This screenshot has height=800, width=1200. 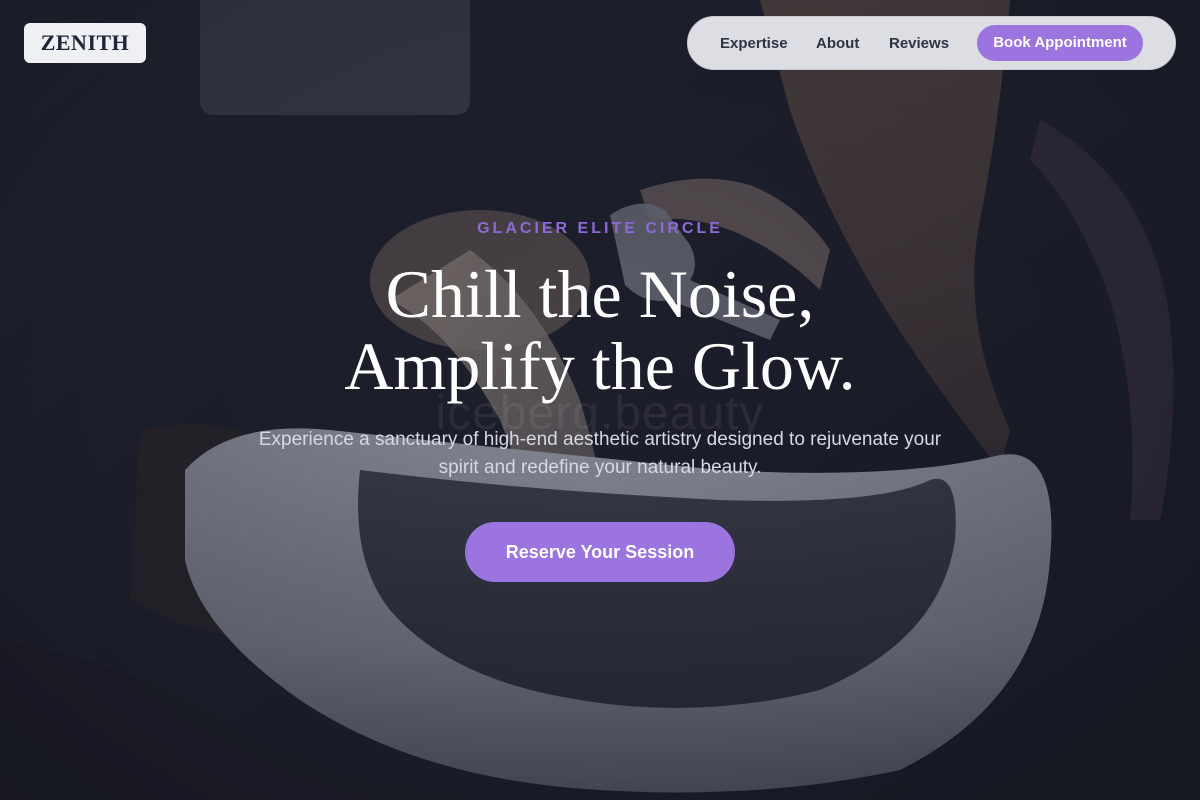 I want to click on main-nav: Expertise About Reviews Book Appointment, so click(x=931, y=43).